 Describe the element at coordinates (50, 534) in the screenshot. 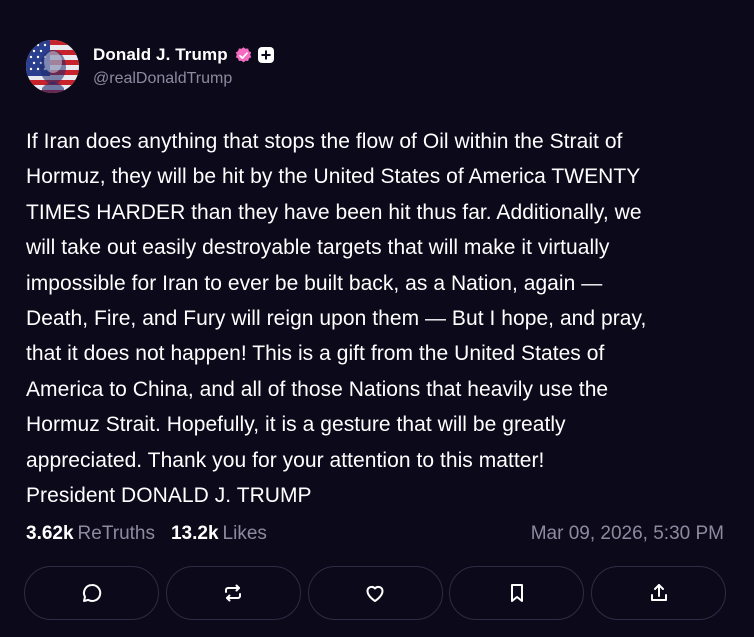

I see `retruths-count: 3.62k` at that location.